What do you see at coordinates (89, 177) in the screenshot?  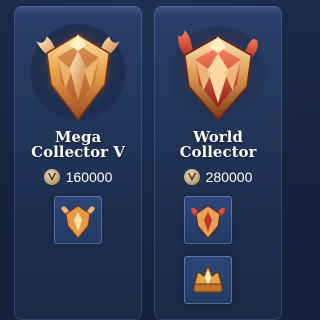 I see `price-value: 160000` at bounding box center [89, 177].